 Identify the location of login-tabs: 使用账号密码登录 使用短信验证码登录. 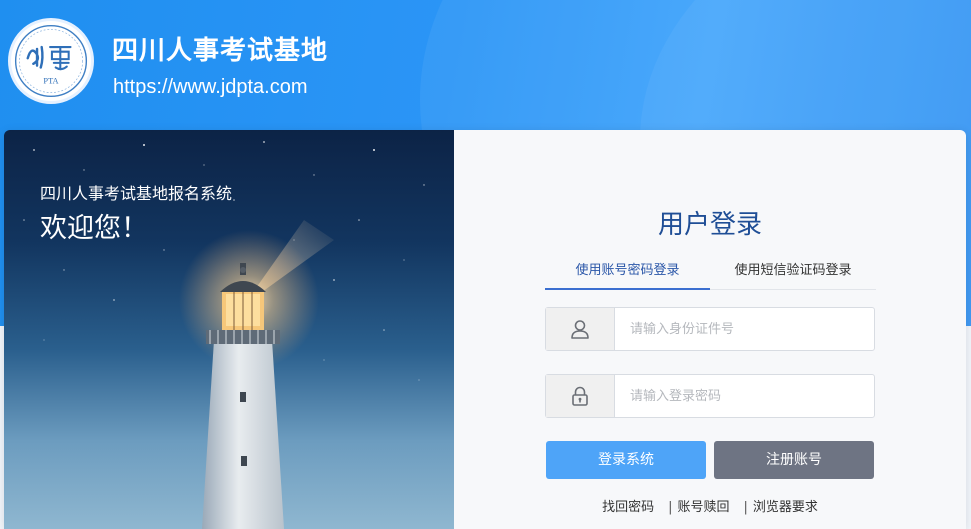
(710, 275).